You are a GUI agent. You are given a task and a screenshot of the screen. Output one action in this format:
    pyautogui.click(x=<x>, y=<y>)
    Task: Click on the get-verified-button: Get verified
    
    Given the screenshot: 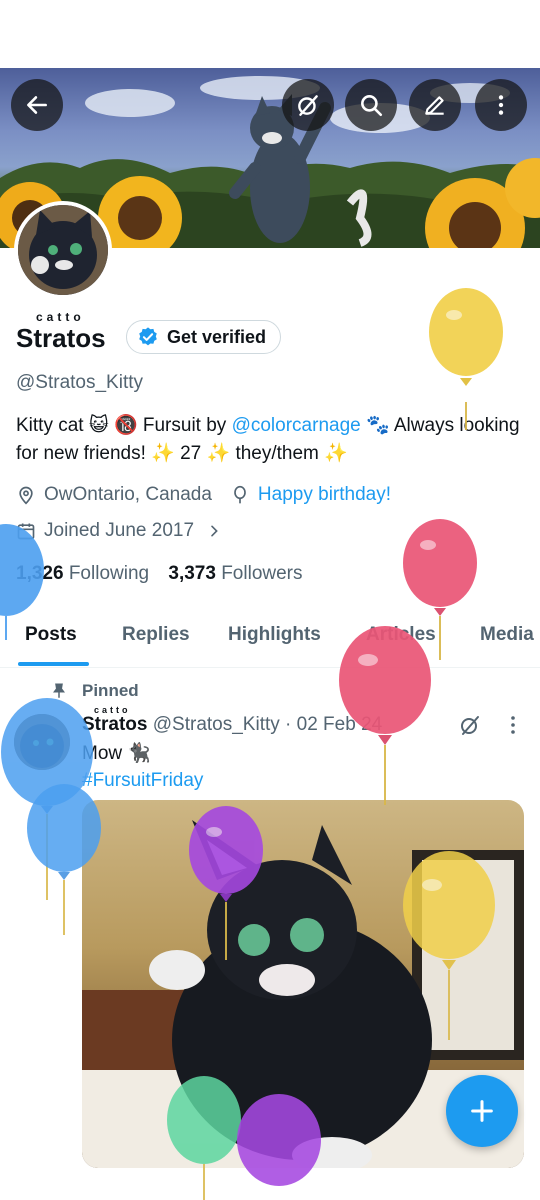 What is the action you would take?
    pyautogui.click(x=204, y=337)
    